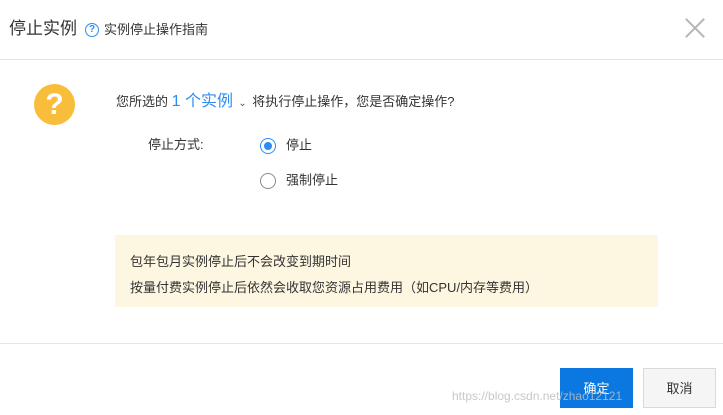 The width and height of the screenshot is (723, 415). Describe the element at coordinates (92, 30) in the screenshot. I see `help-icon: ?` at that location.